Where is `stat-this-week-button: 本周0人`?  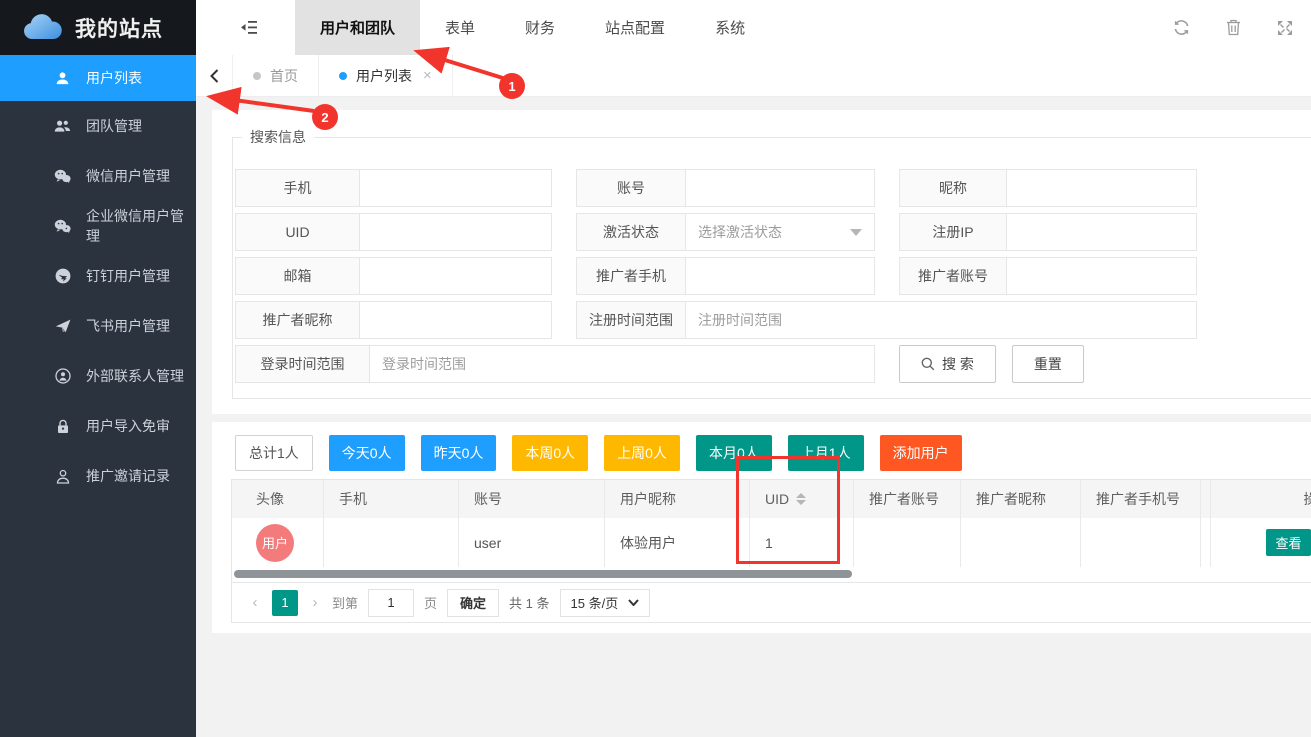 stat-this-week-button: 本周0人 is located at coordinates (550, 453).